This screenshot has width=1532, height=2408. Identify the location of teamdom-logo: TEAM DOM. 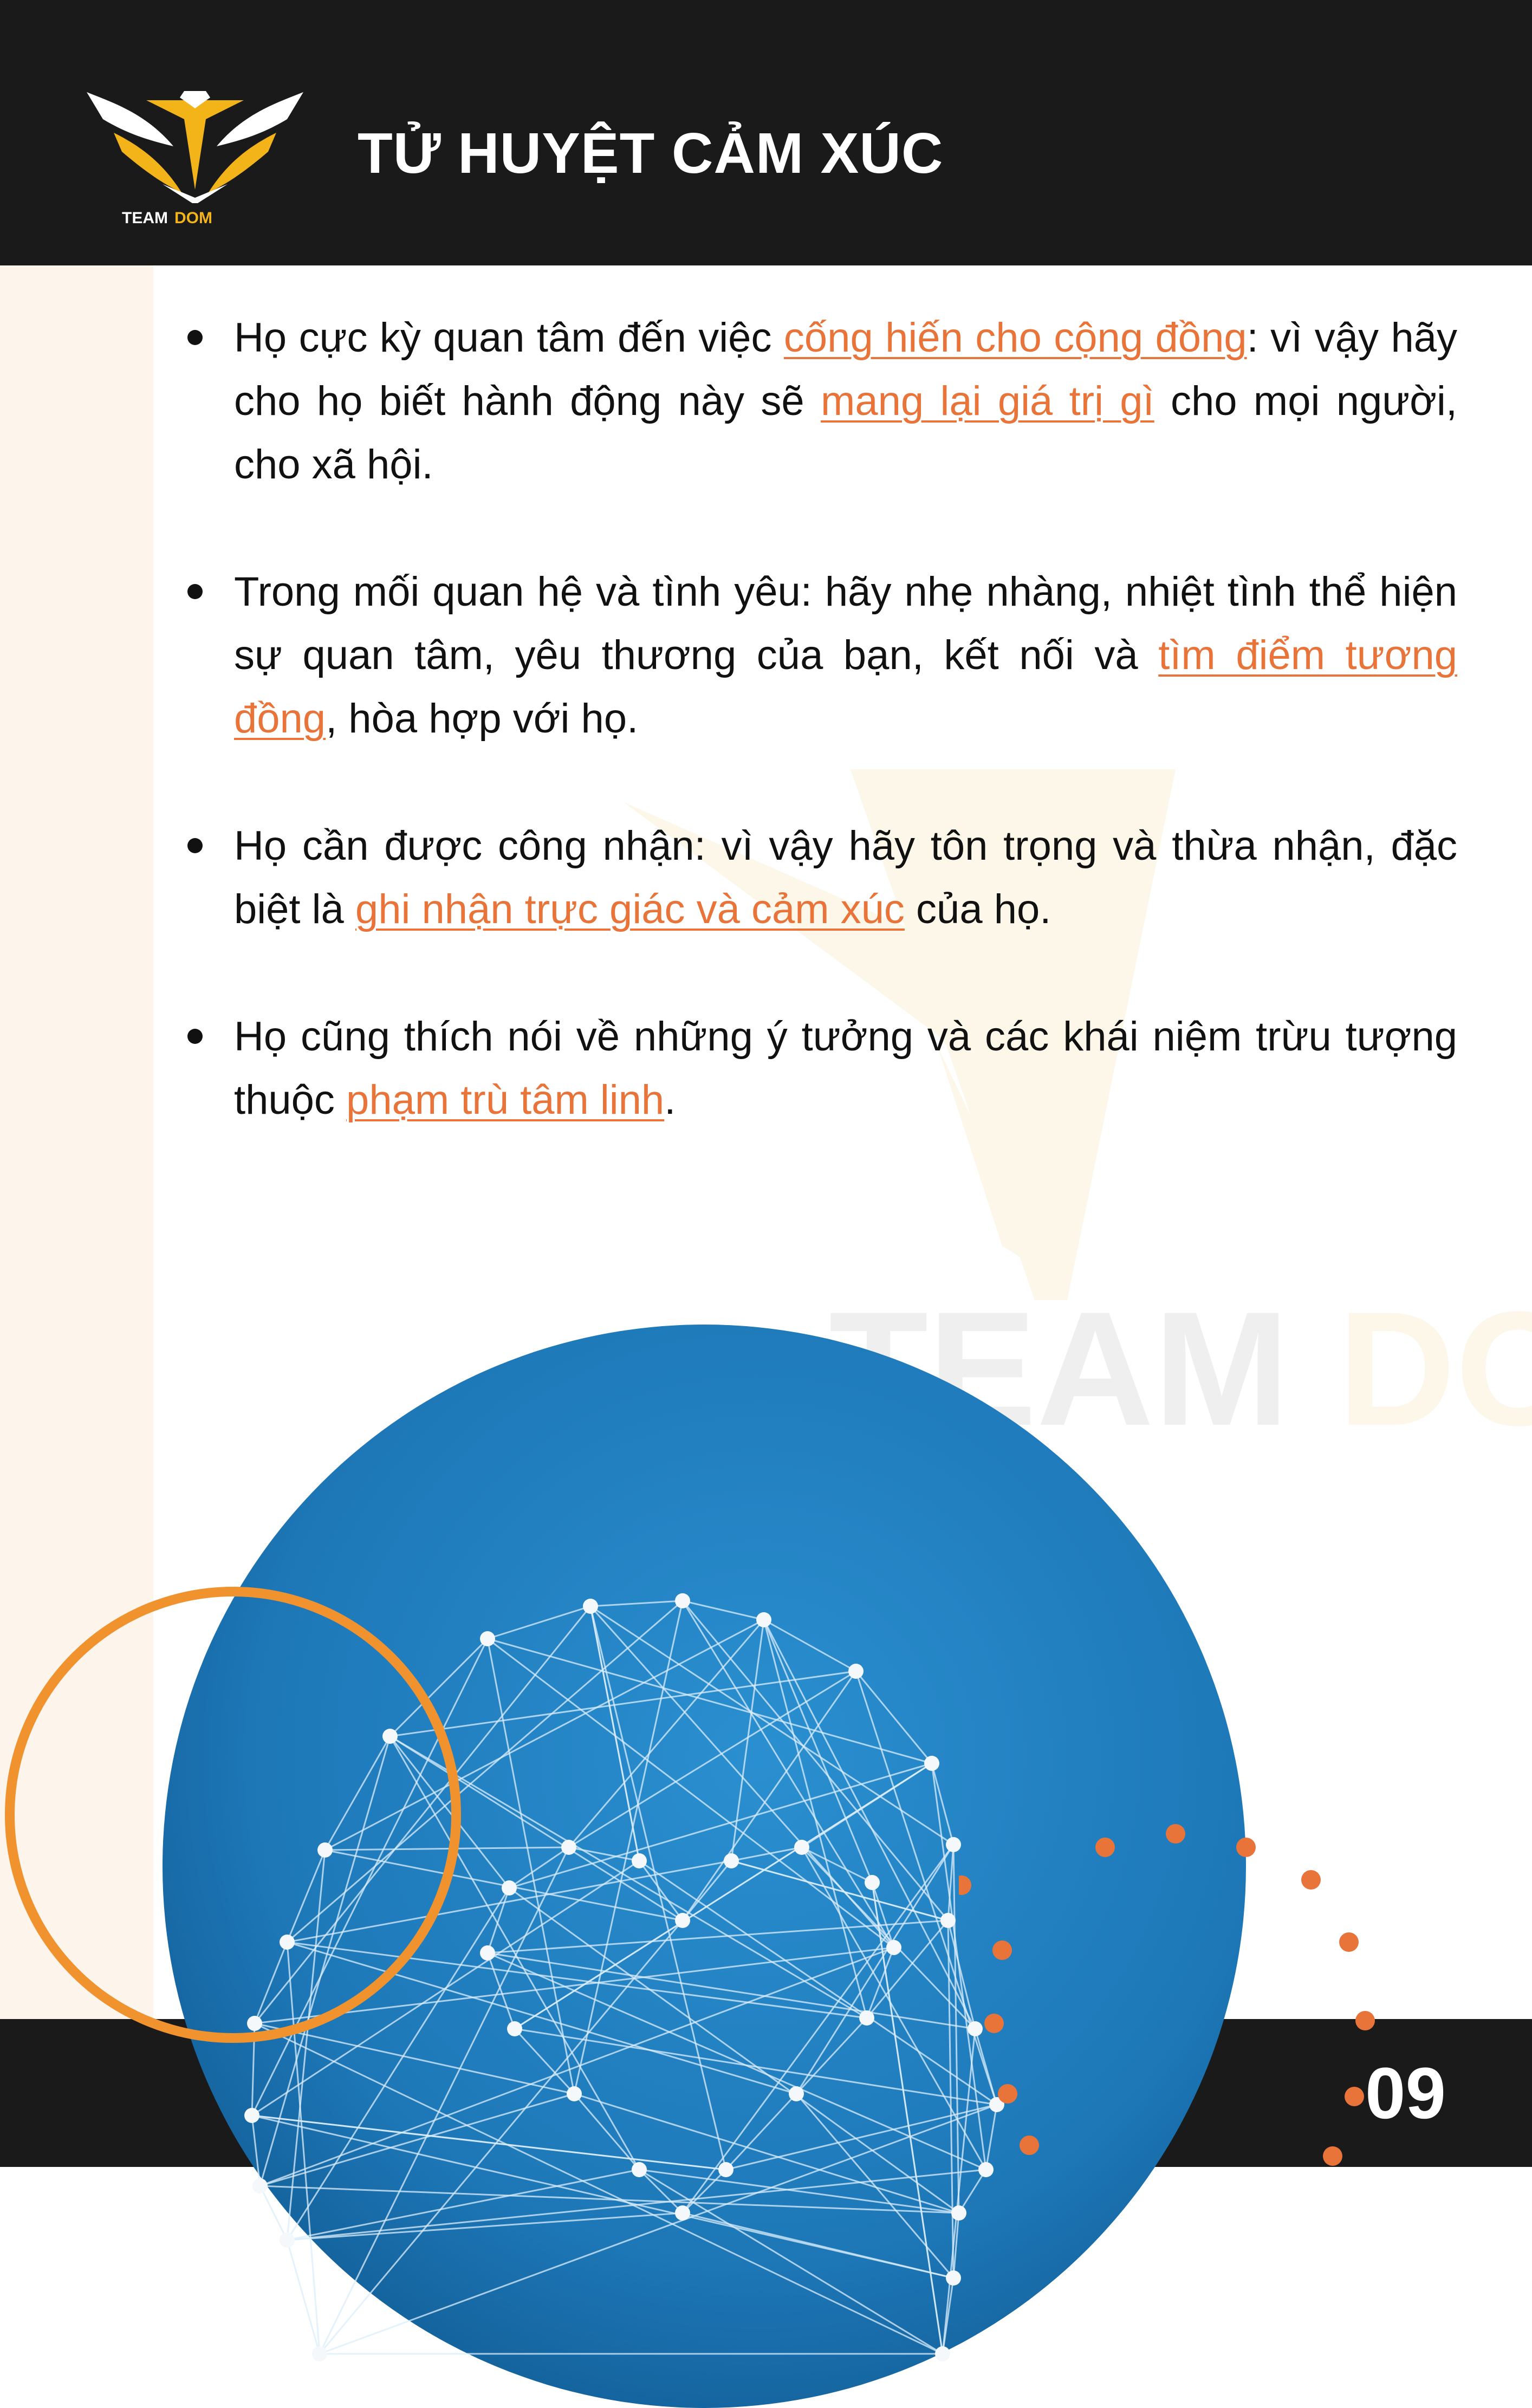
(195, 159).